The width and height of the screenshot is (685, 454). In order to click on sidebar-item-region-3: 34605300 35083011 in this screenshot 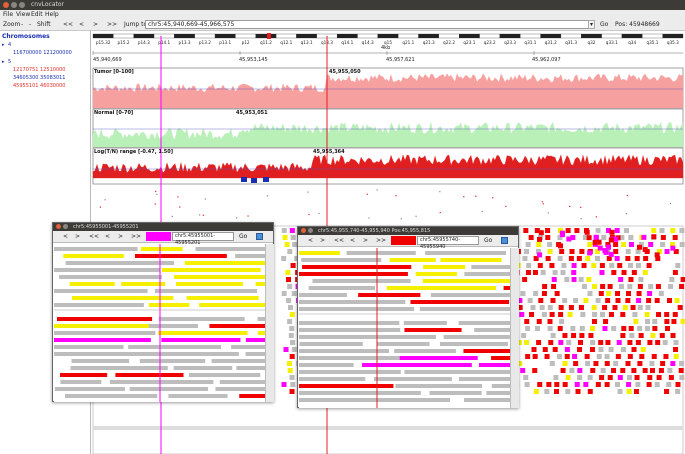, I will do `click(39, 78)`.